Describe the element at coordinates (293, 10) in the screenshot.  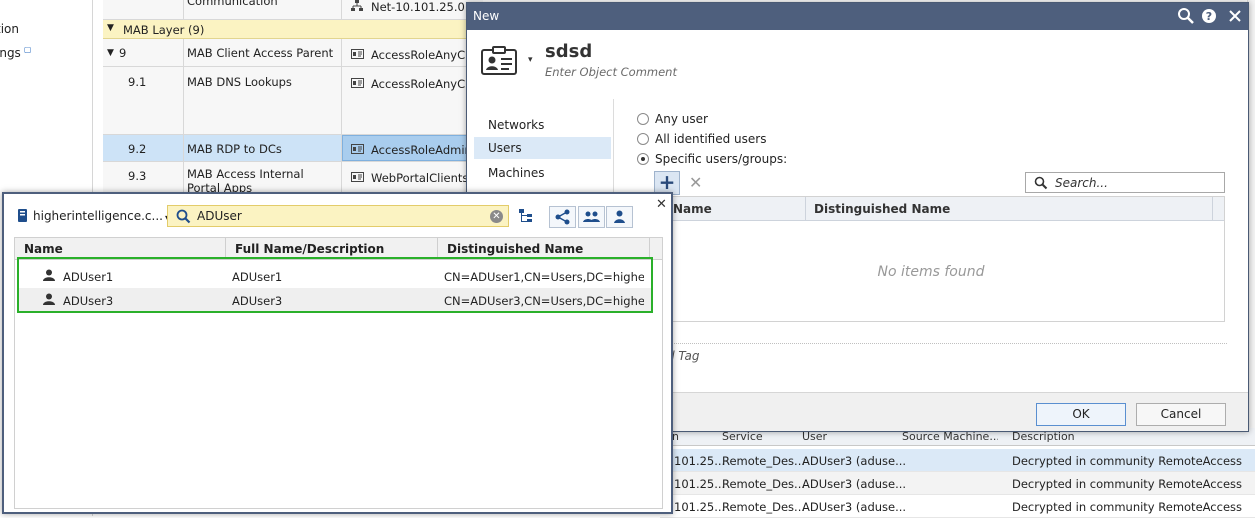
I see `table-row: Communication Net-10.101.25.0` at that location.